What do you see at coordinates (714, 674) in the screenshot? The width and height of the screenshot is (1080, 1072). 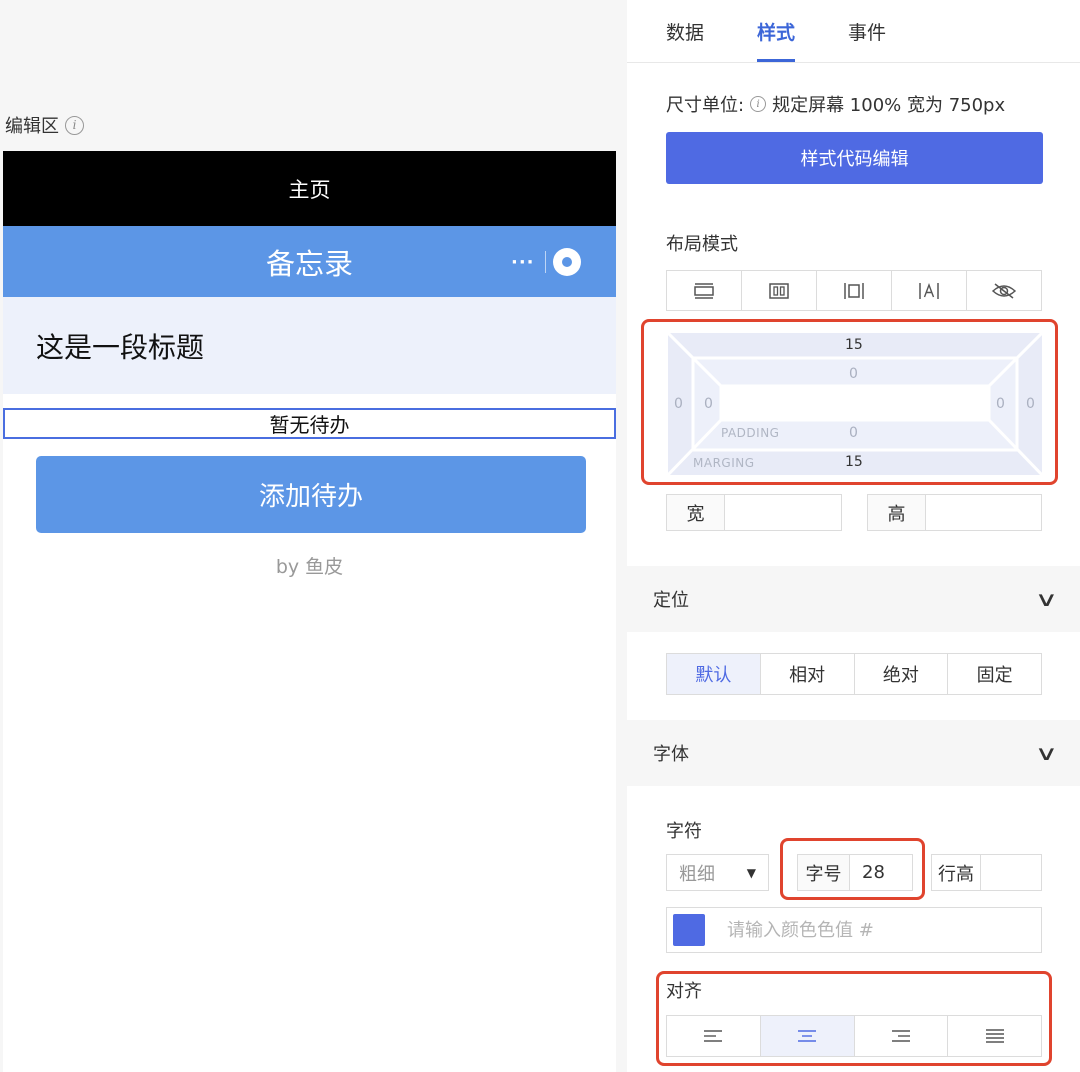 I see `position-default-button: 默认` at bounding box center [714, 674].